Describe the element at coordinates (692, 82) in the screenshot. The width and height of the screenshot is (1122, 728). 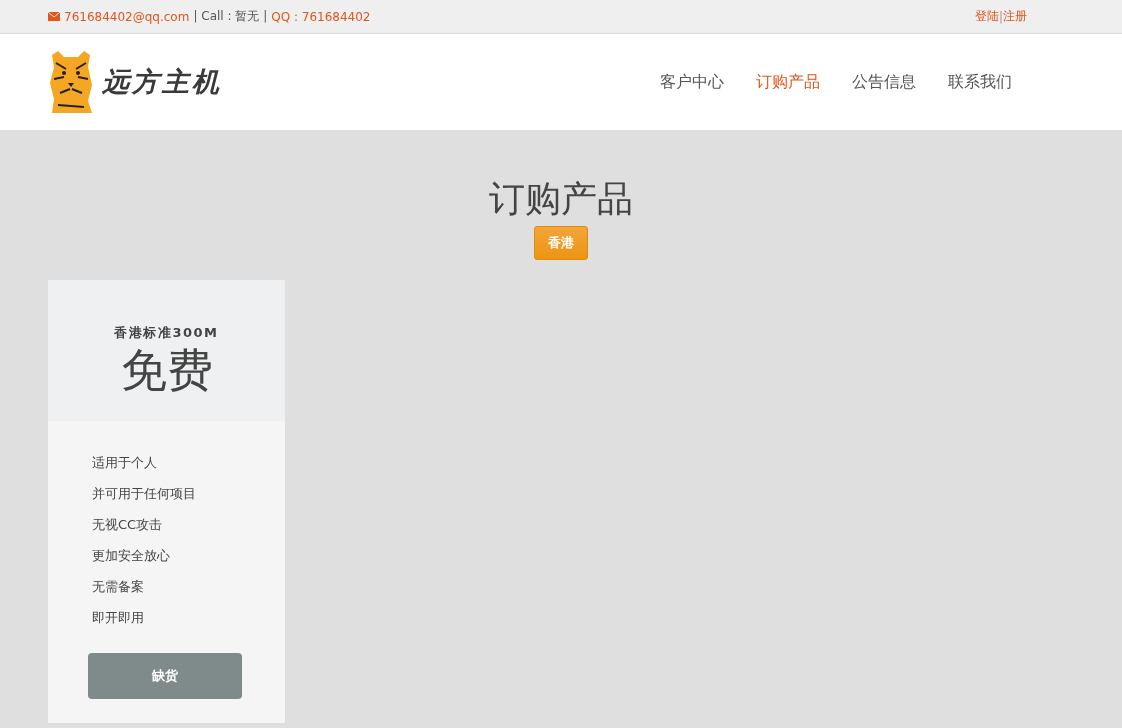
I see `nav-link: 客户中心` at that location.